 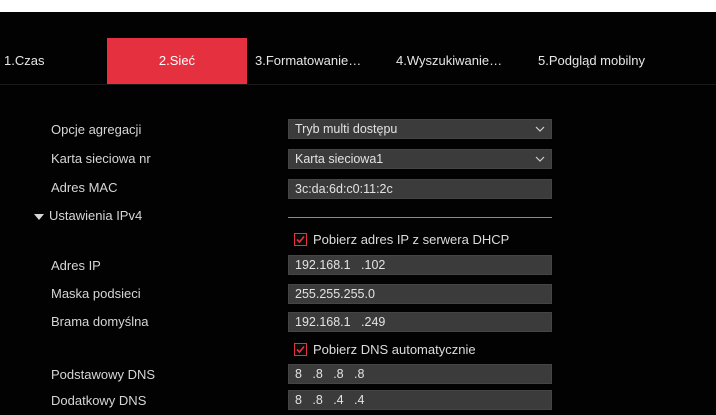 What do you see at coordinates (96, 293) in the screenshot?
I see `mask-label: Maska podsieci` at bounding box center [96, 293].